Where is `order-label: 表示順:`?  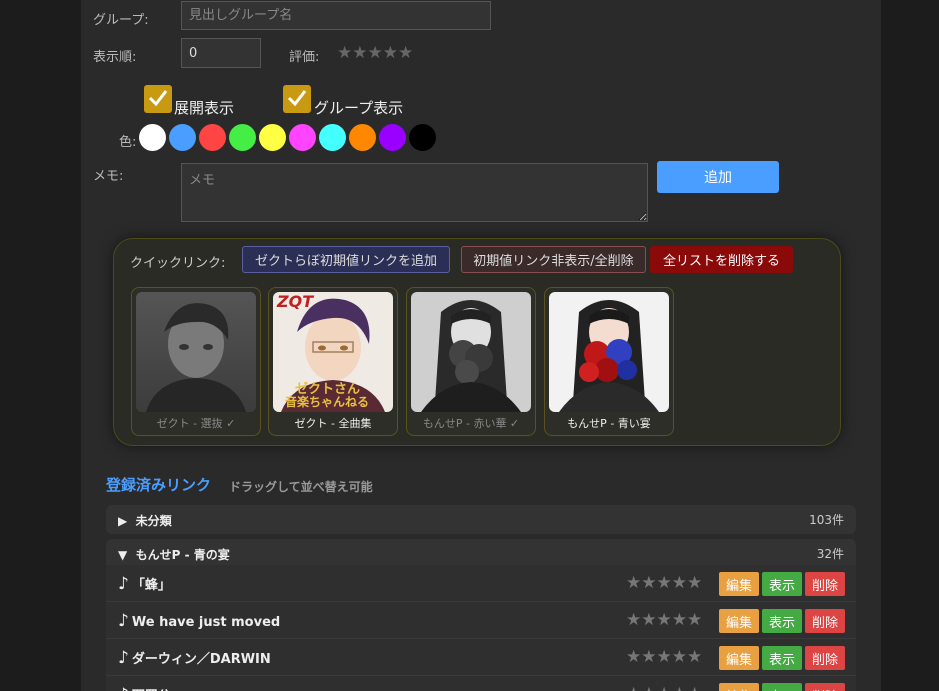
order-label: 表示順: is located at coordinates (115, 57).